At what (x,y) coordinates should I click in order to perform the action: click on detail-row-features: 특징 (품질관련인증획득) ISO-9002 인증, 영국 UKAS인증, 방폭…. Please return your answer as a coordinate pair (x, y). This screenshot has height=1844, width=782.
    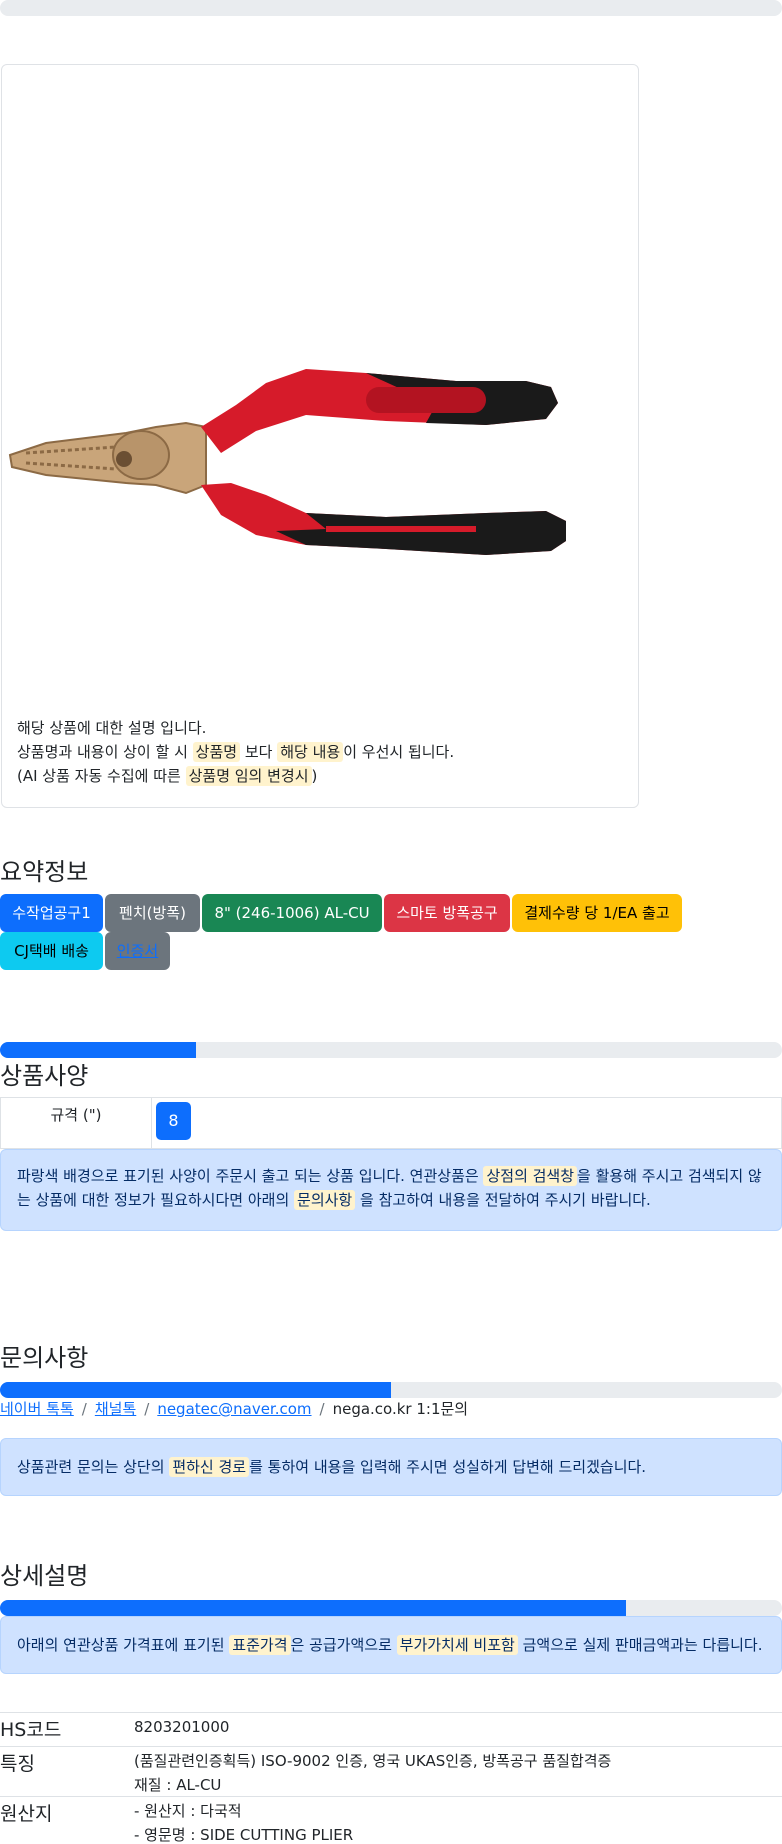
    Looking at the image, I should click on (391, 1771).